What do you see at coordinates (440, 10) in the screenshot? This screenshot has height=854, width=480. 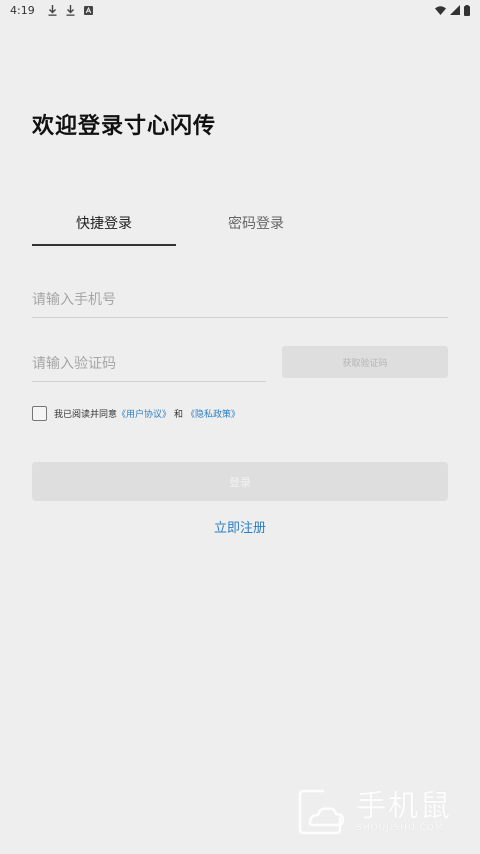 I see `wifi-icon` at bounding box center [440, 10].